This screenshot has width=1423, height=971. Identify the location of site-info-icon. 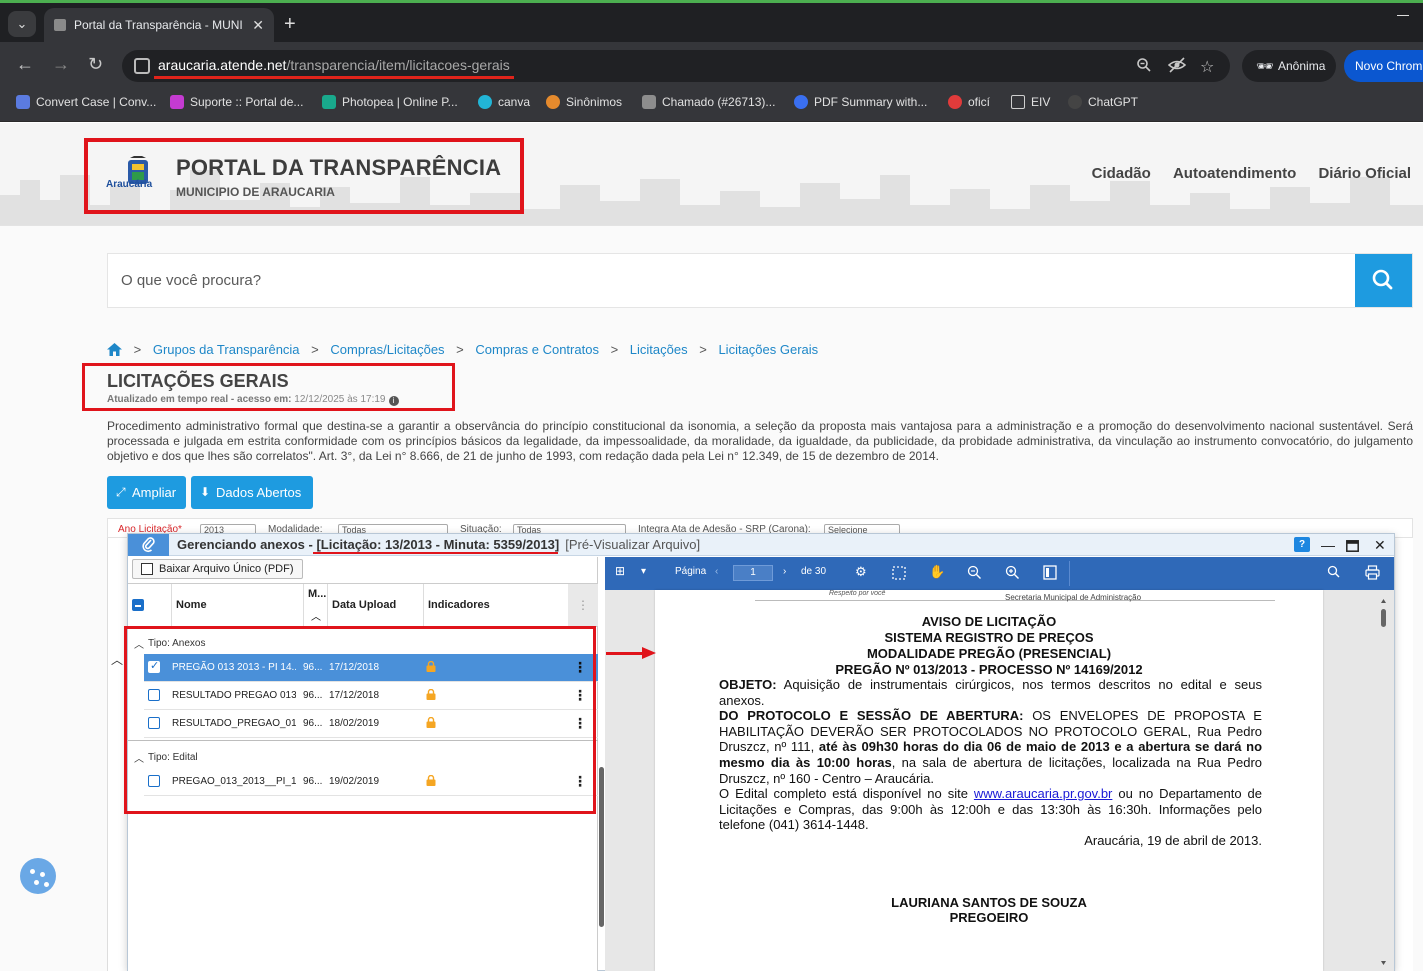
(142, 66).